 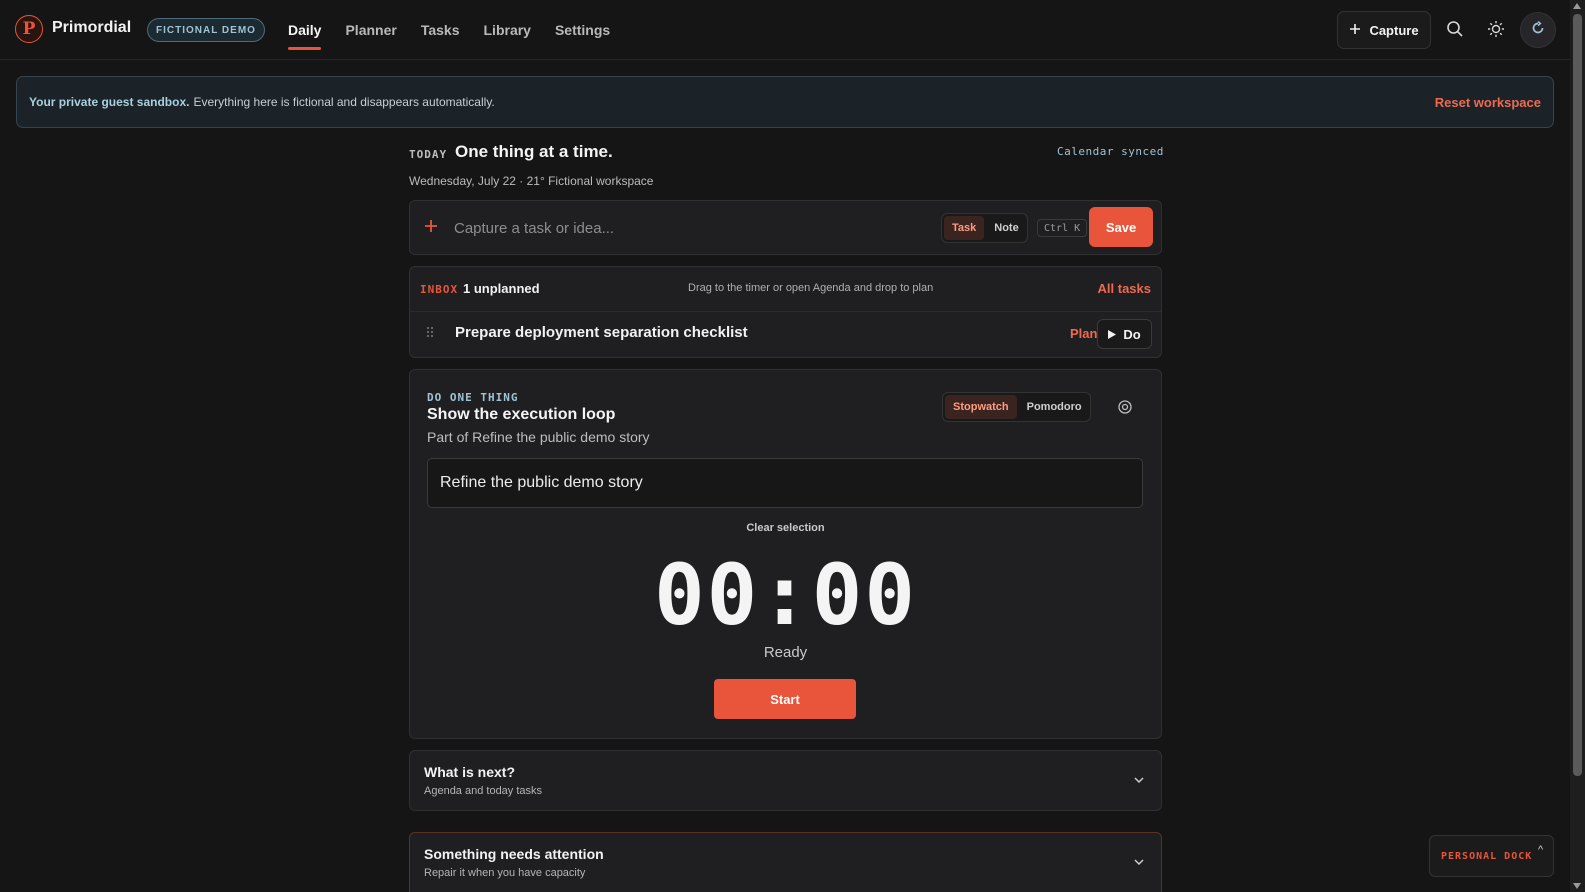 What do you see at coordinates (785, 528) in the screenshot?
I see `clear-selection-button: Clear selection` at bounding box center [785, 528].